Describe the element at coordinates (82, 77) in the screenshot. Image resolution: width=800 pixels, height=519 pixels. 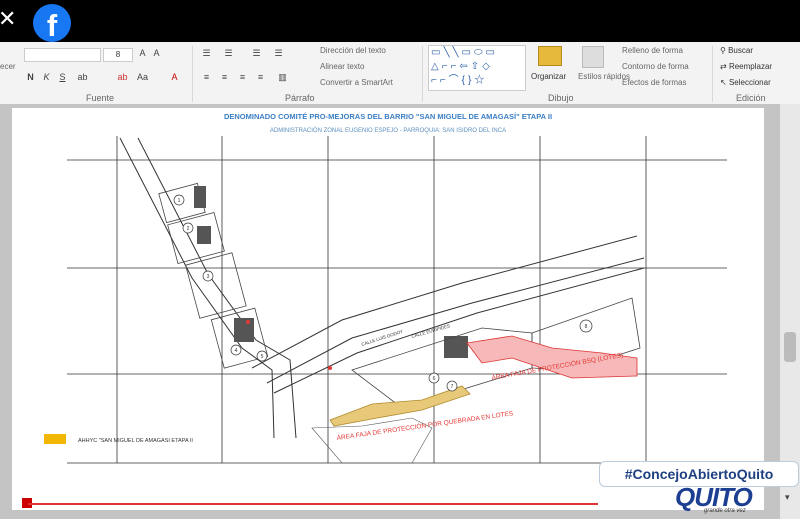
I see `strikethrough-icon: ab` at that location.